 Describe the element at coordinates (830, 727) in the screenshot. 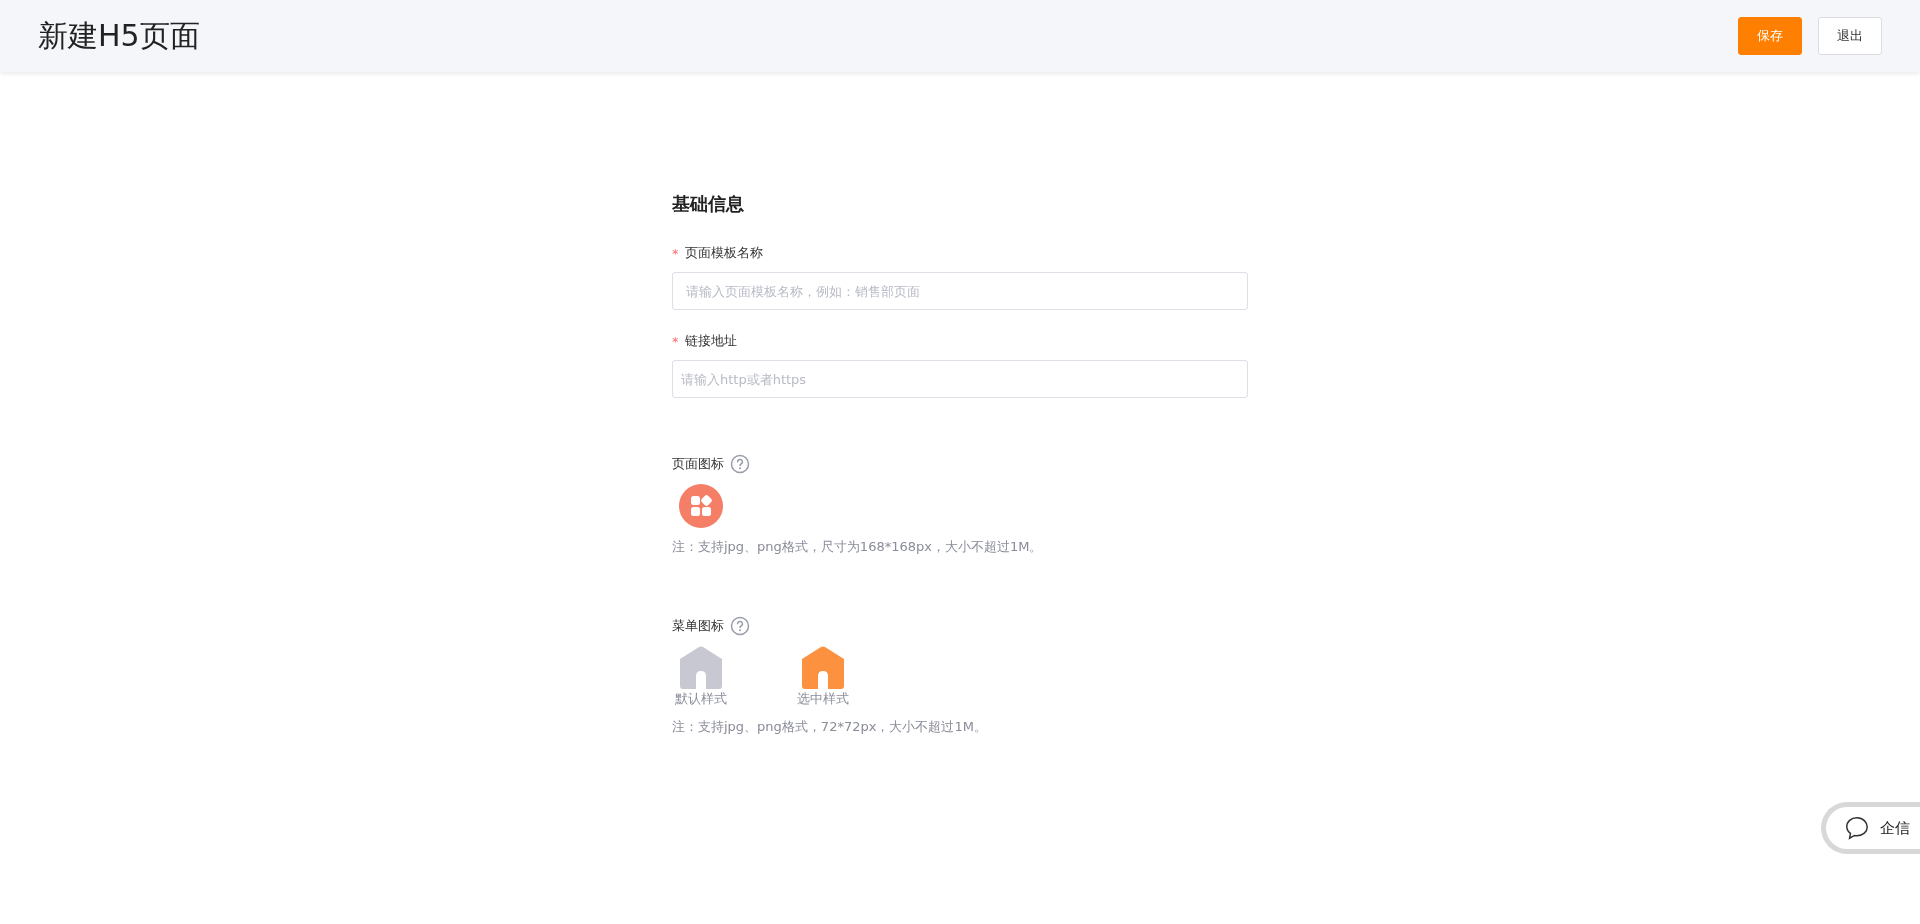

I see `format-note: 注：支持jpg、png格式，72*72px，大小不超过1M。` at that location.